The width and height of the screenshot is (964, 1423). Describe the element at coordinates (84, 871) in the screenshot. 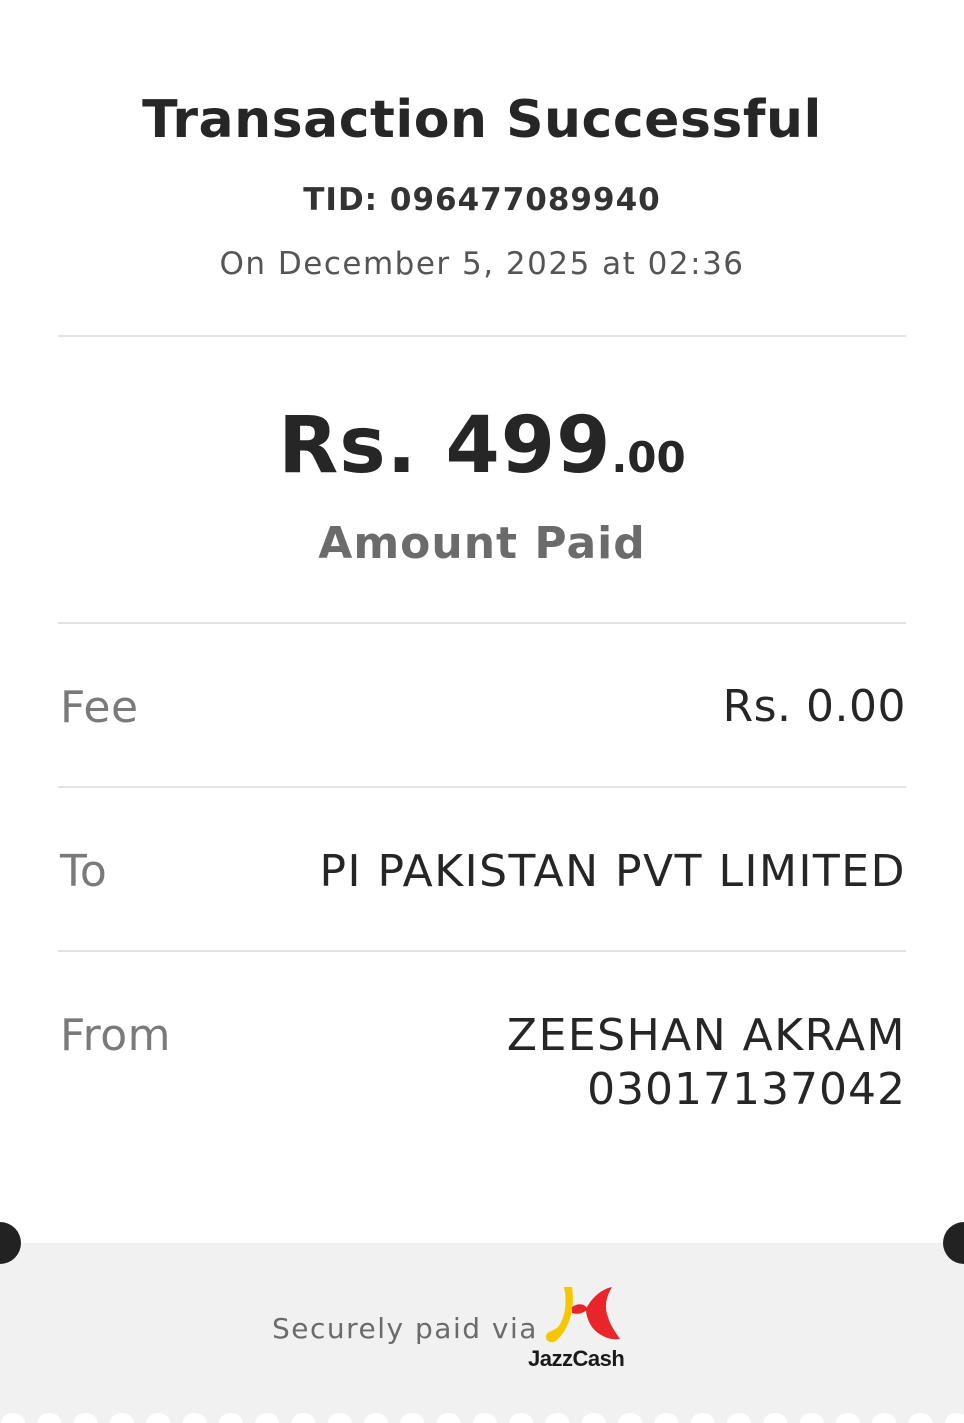

I see `to-label: To` at that location.